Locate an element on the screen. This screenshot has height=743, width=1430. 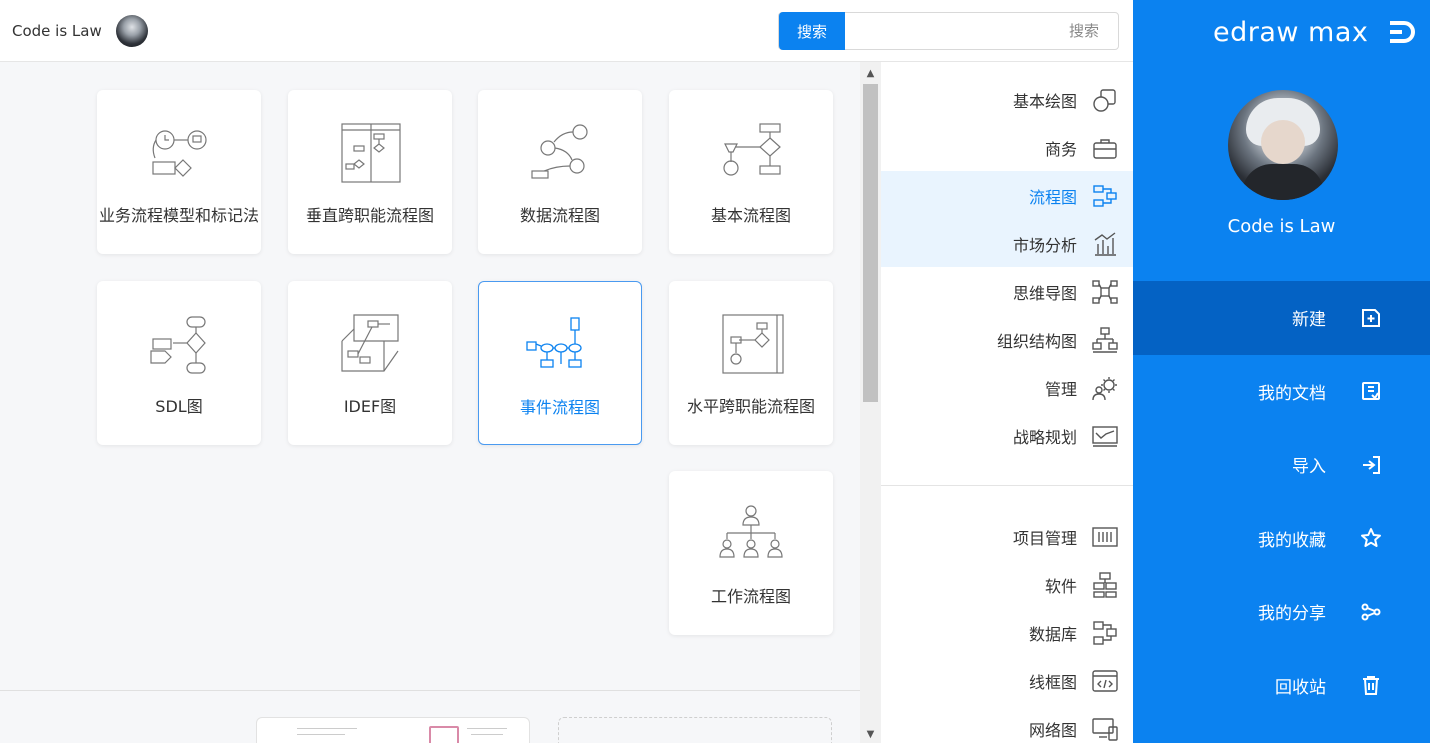
template-card-idef: IDEF图 is located at coordinates (370, 363).